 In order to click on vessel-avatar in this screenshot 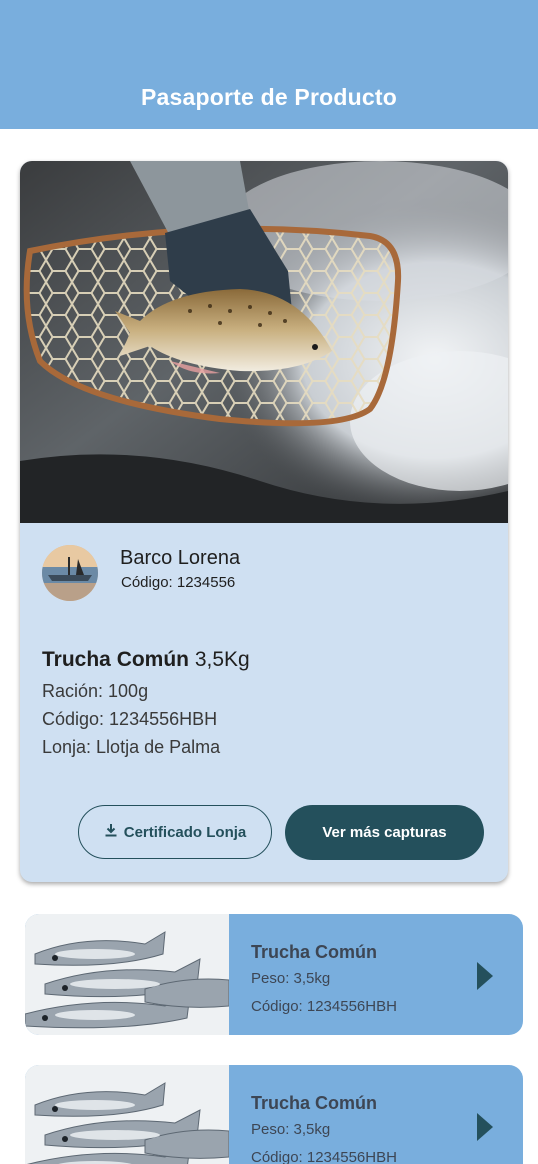, I will do `click(70, 573)`.